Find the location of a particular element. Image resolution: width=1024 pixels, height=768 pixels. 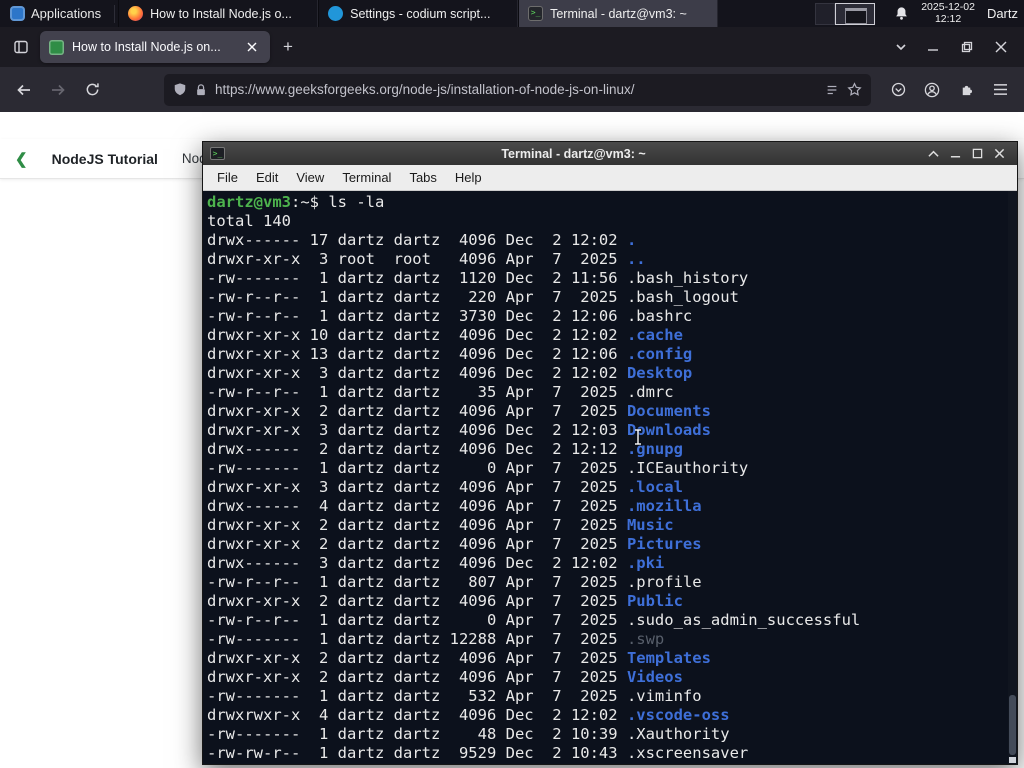

workspace-pager is located at coordinates (845, 13).